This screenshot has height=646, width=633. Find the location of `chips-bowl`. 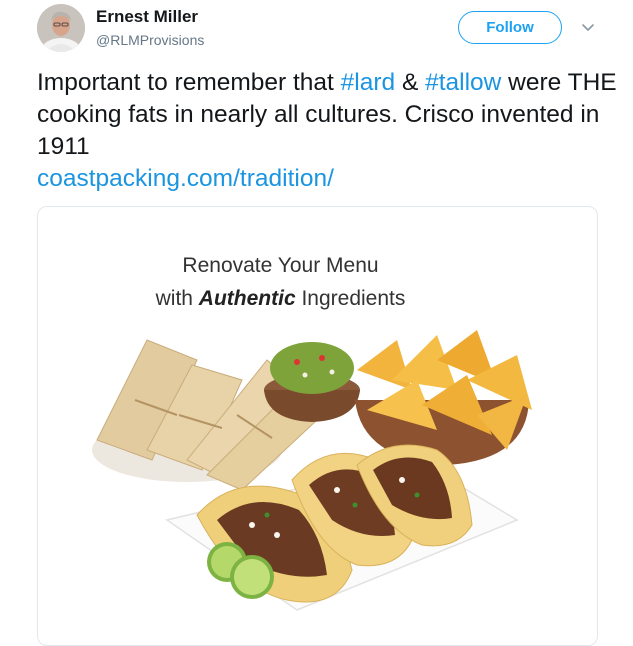

chips-bowl is located at coordinates (443, 397).